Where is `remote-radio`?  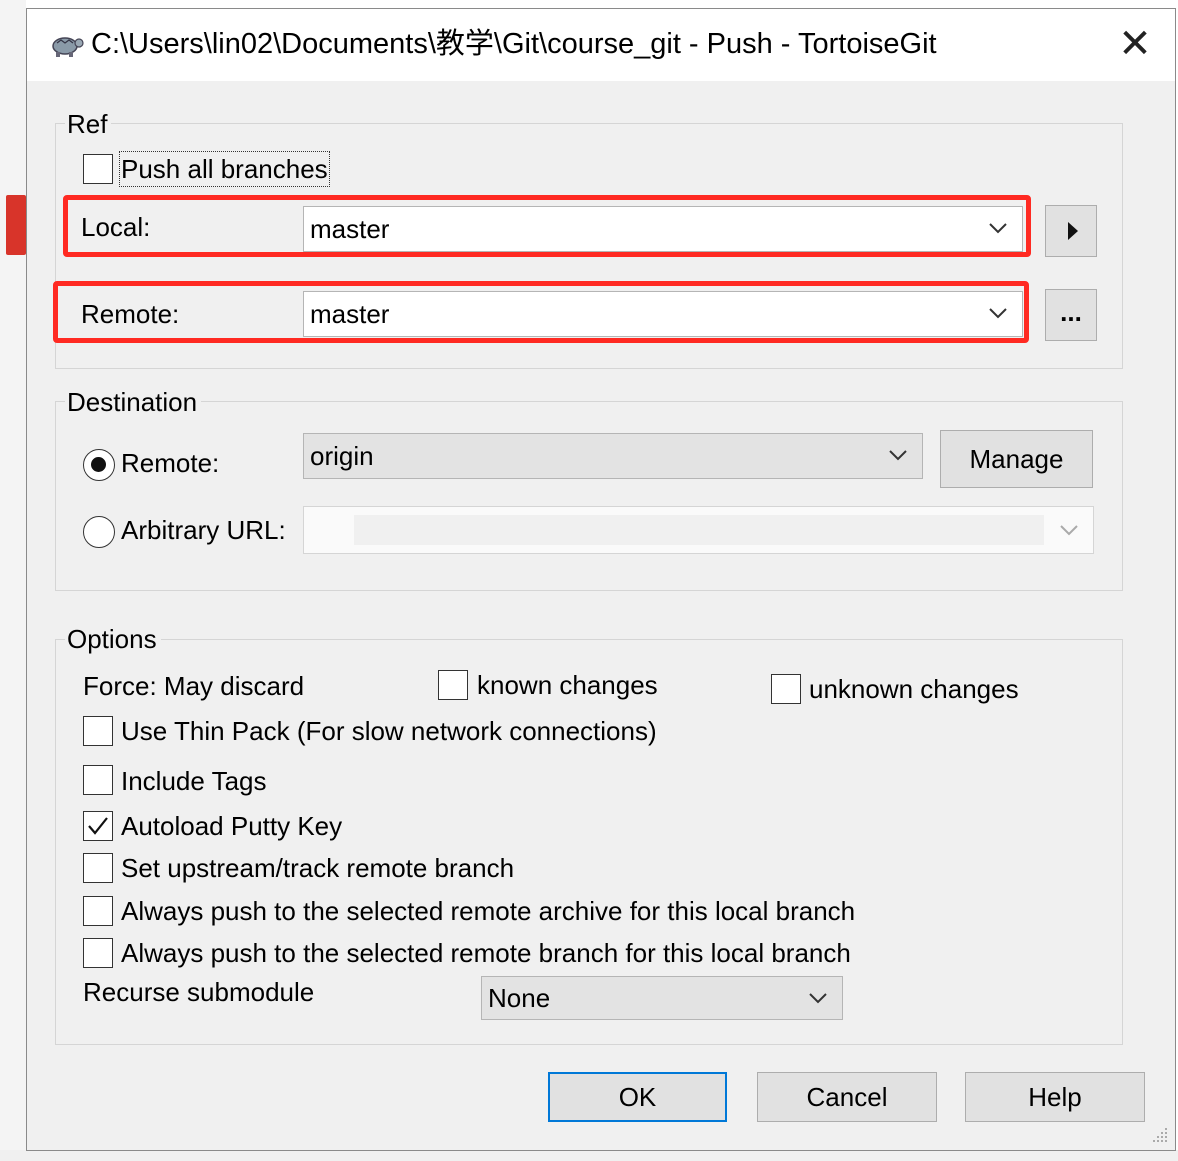
remote-radio is located at coordinates (99, 465).